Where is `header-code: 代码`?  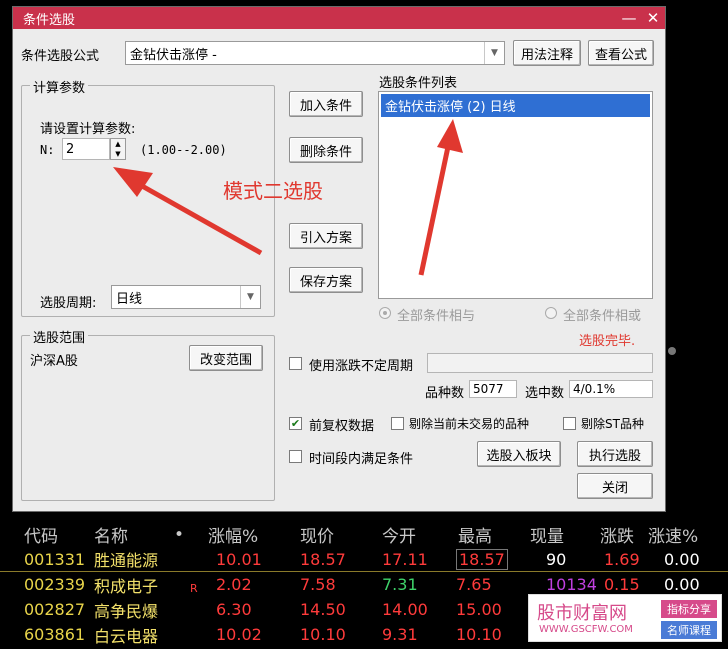 header-code: 代码 is located at coordinates (41, 534).